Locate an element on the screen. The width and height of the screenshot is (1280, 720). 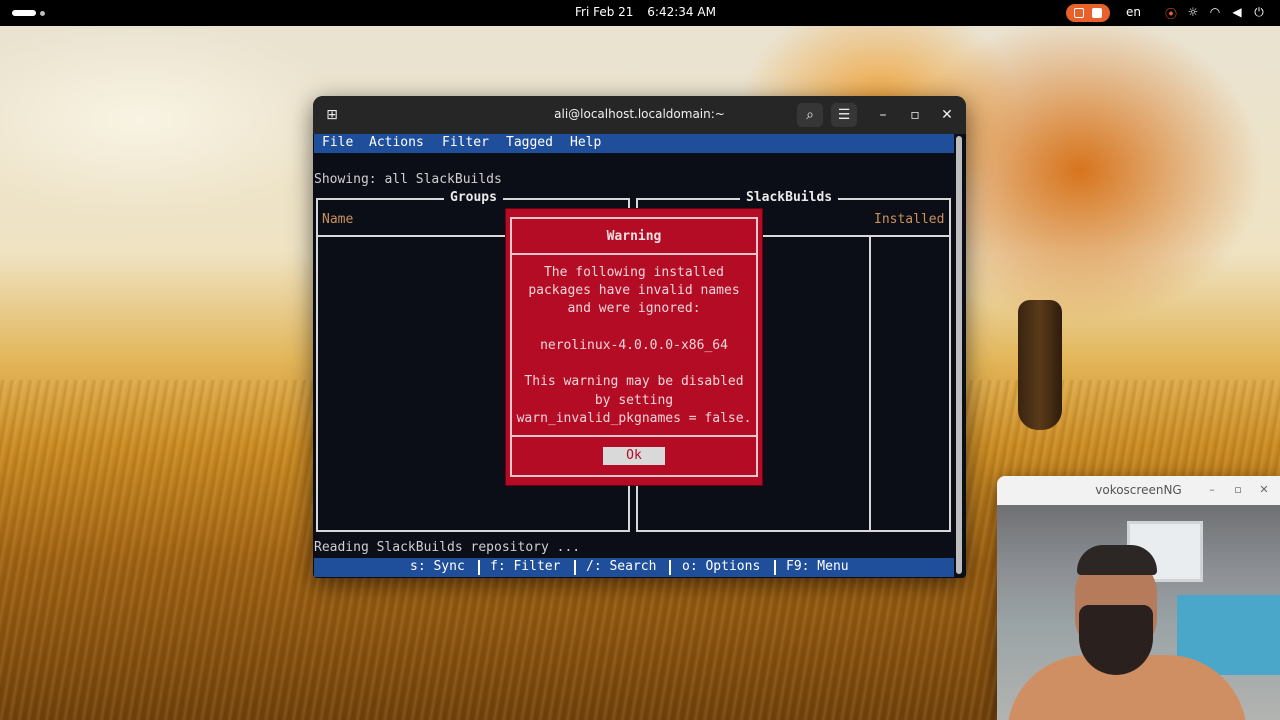
webcam-person-hair is located at coordinates (1117, 560).